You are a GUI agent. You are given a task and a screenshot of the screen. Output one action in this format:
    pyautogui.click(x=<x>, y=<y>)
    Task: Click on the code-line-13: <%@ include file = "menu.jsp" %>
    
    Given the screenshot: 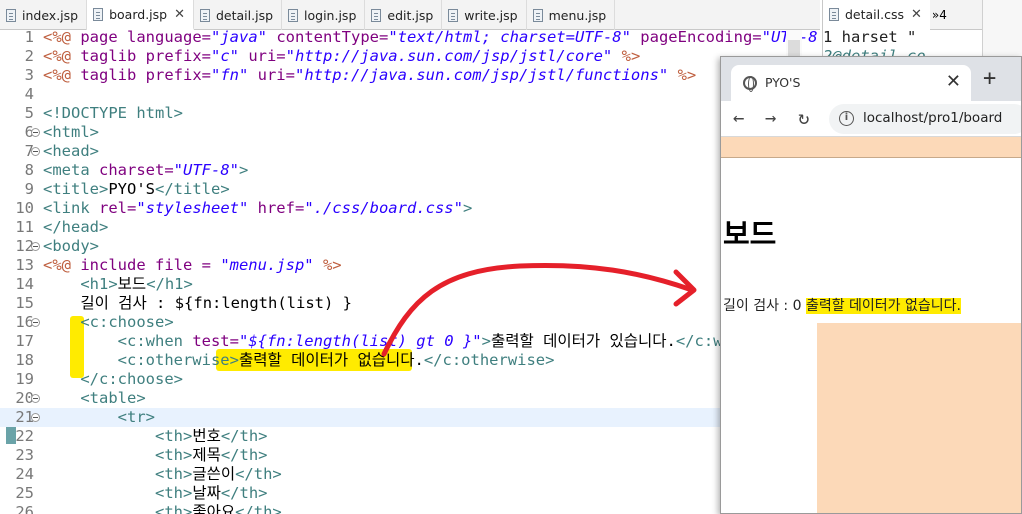 What is the action you would take?
    pyautogui.click(x=192, y=265)
    